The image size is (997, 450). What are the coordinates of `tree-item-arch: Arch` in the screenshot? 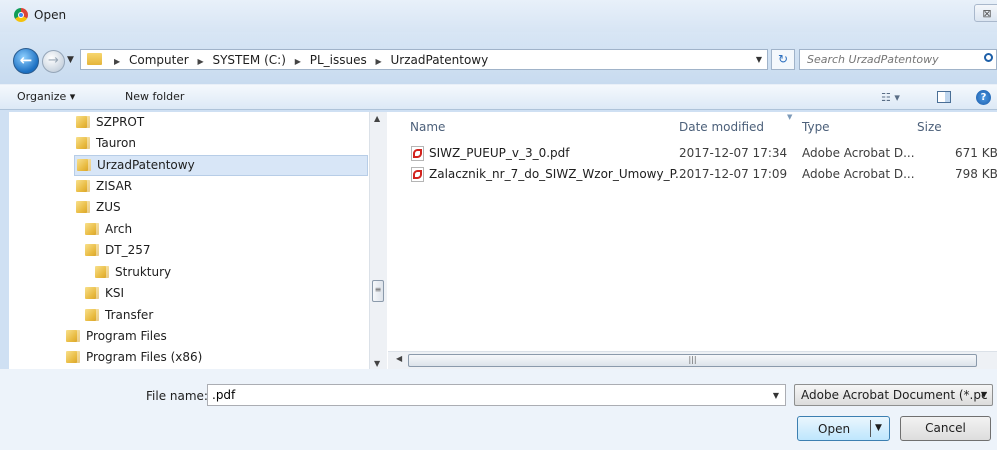 It's located at (111, 229).